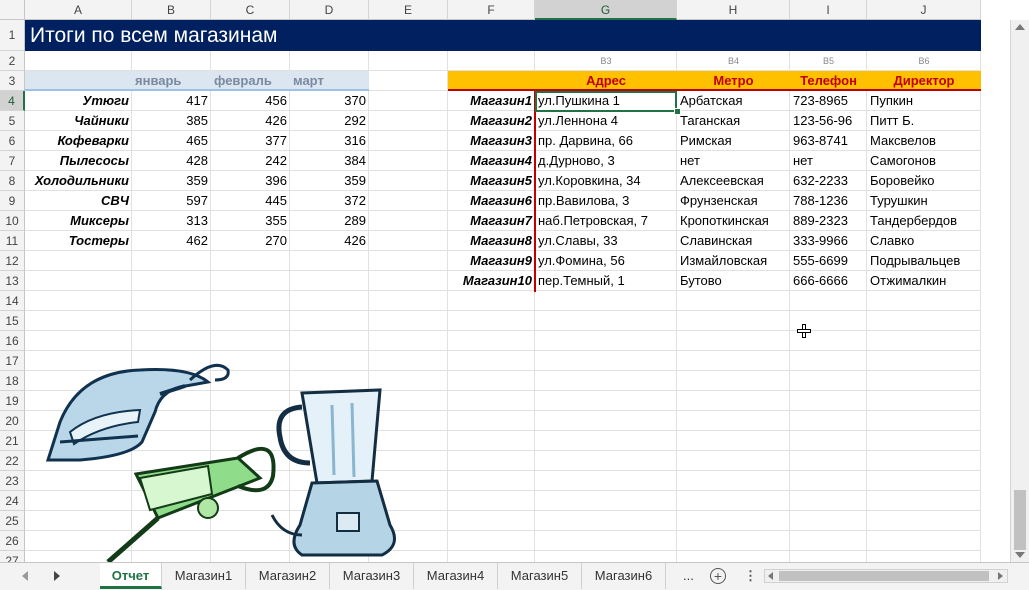 The width and height of the screenshot is (1029, 590). What do you see at coordinates (733, 241) in the screenshot?
I see `store-metro: Славинская` at bounding box center [733, 241].